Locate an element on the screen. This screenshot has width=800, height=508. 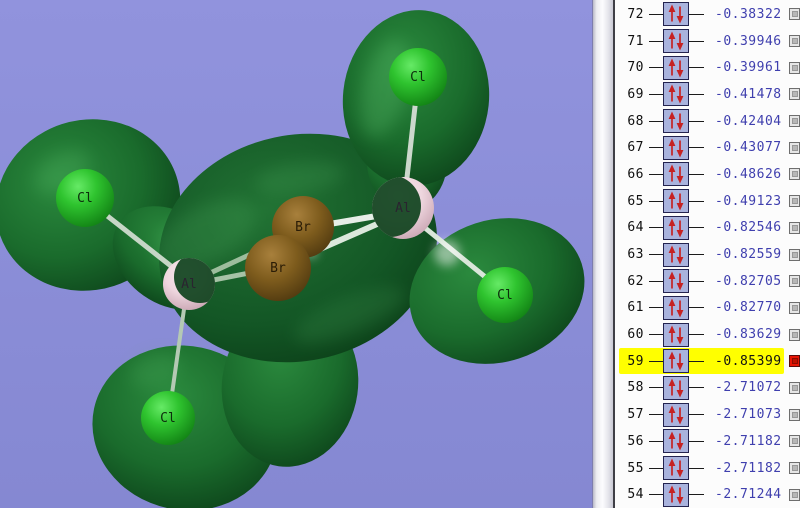
orbital-row-main: 63 -0.82559 is located at coordinates (701, 255).